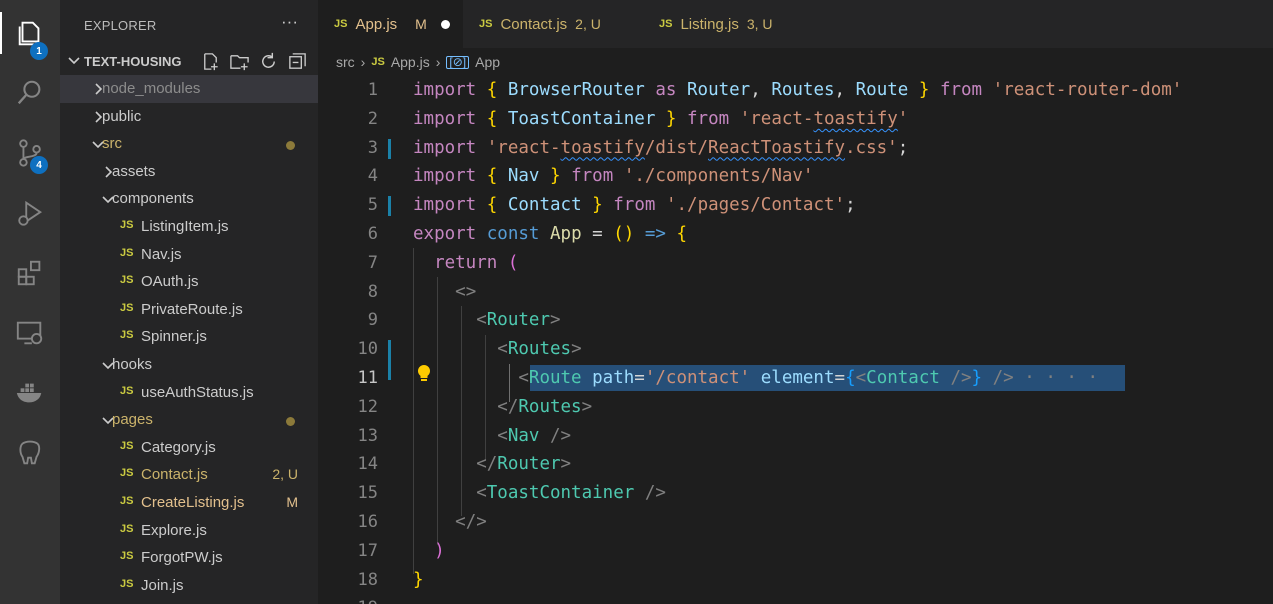 The height and width of the screenshot is (604, 1273). I want to click on code-line: </Router>, so click(524, 464).